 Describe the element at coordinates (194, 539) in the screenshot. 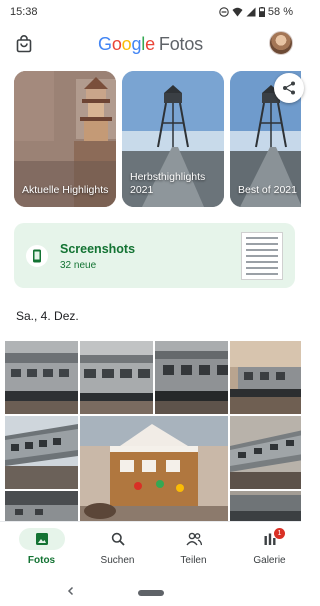

I see `people-icon` at that location.